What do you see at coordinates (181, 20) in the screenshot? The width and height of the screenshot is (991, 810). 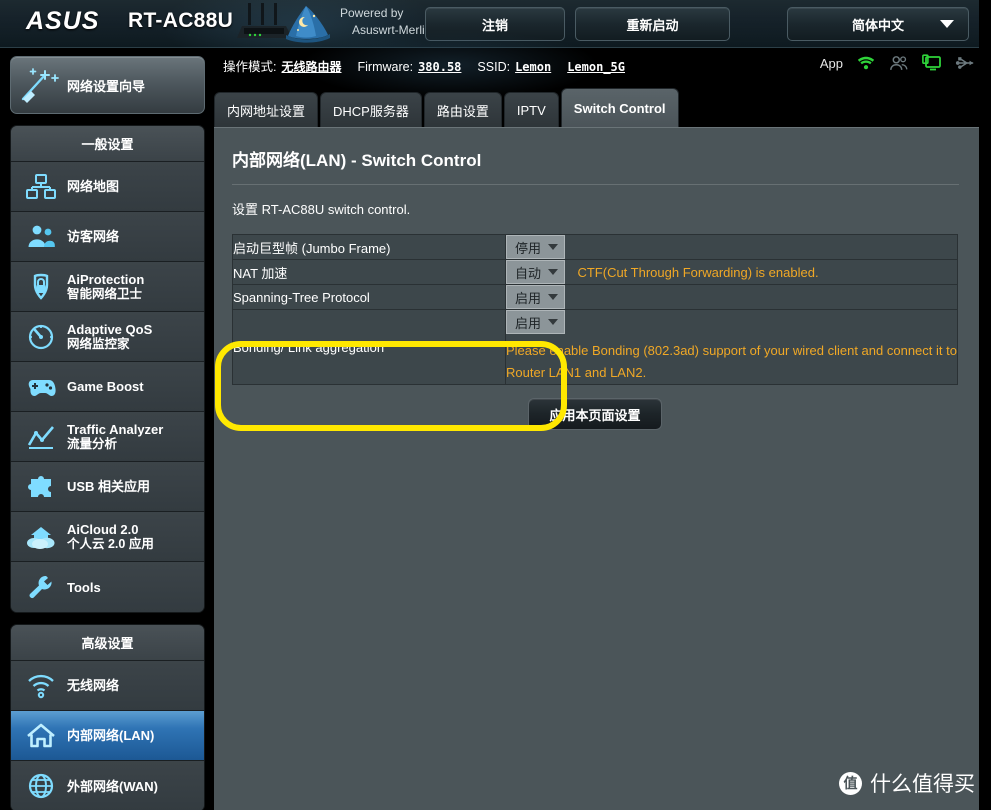 I see `router-model-name: RT-AC88U` at bounding box center [181, 20].